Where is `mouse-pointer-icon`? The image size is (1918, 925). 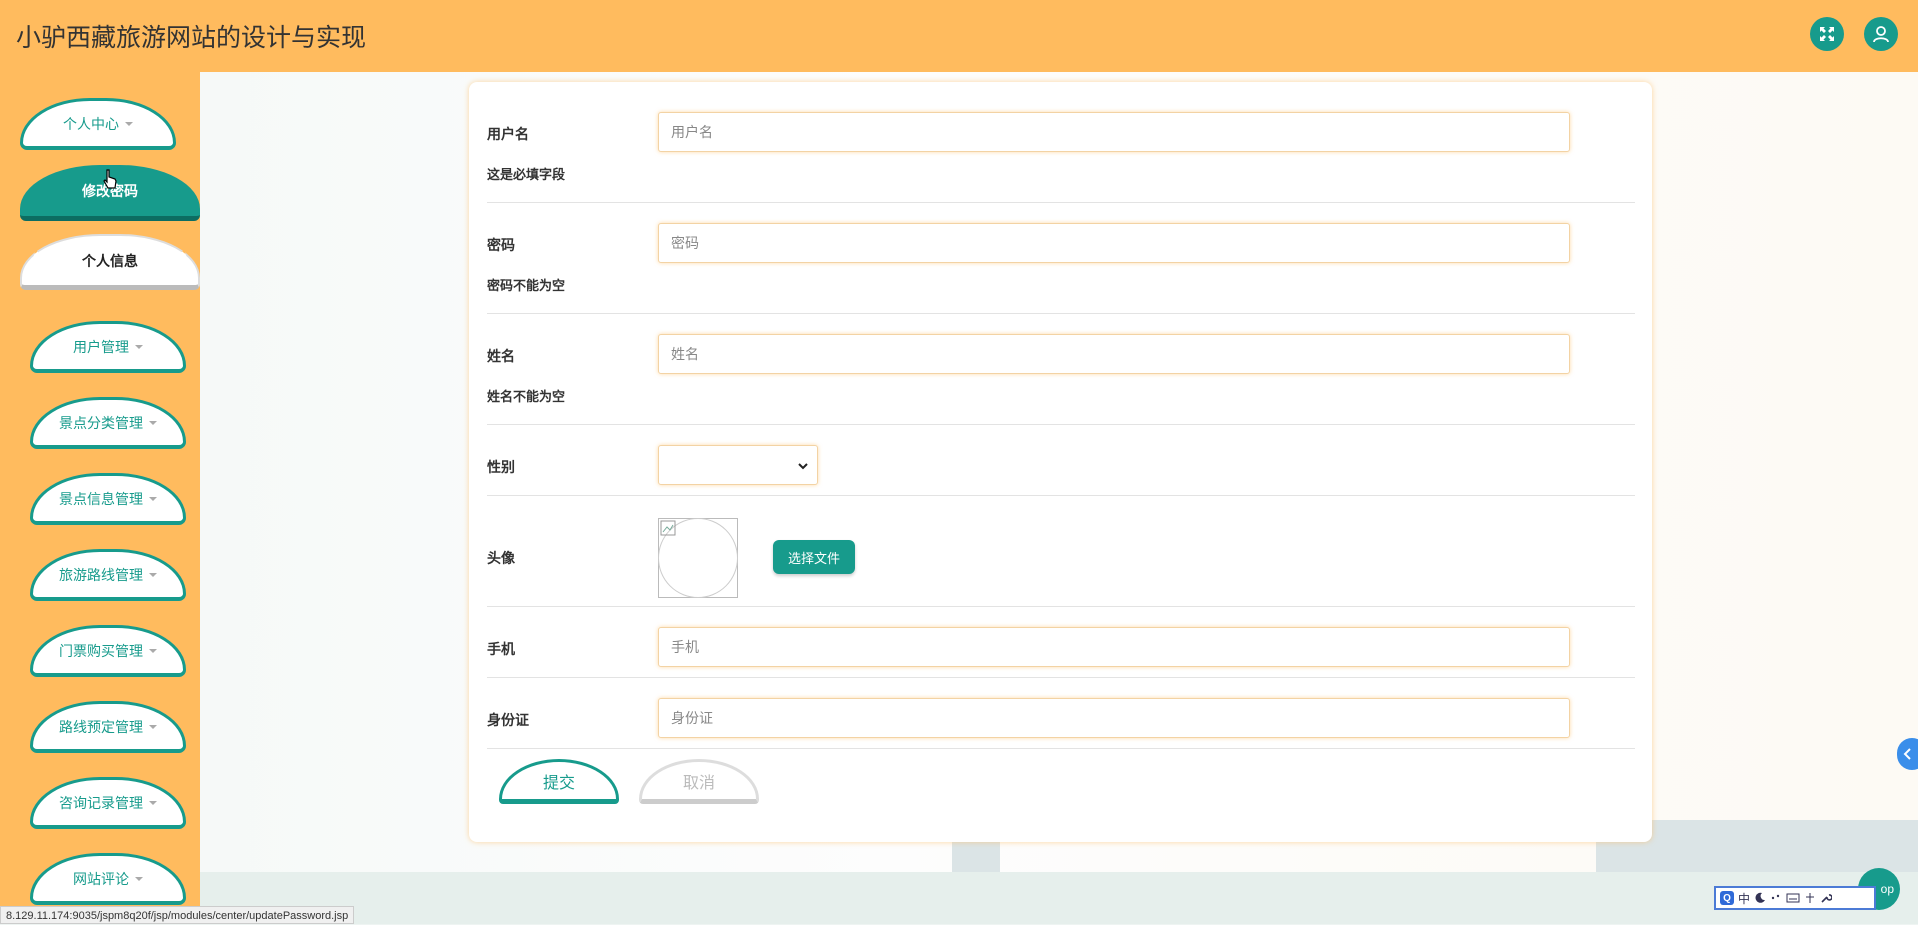 mouse-pointer-icon is located at coordinates (110, 179).